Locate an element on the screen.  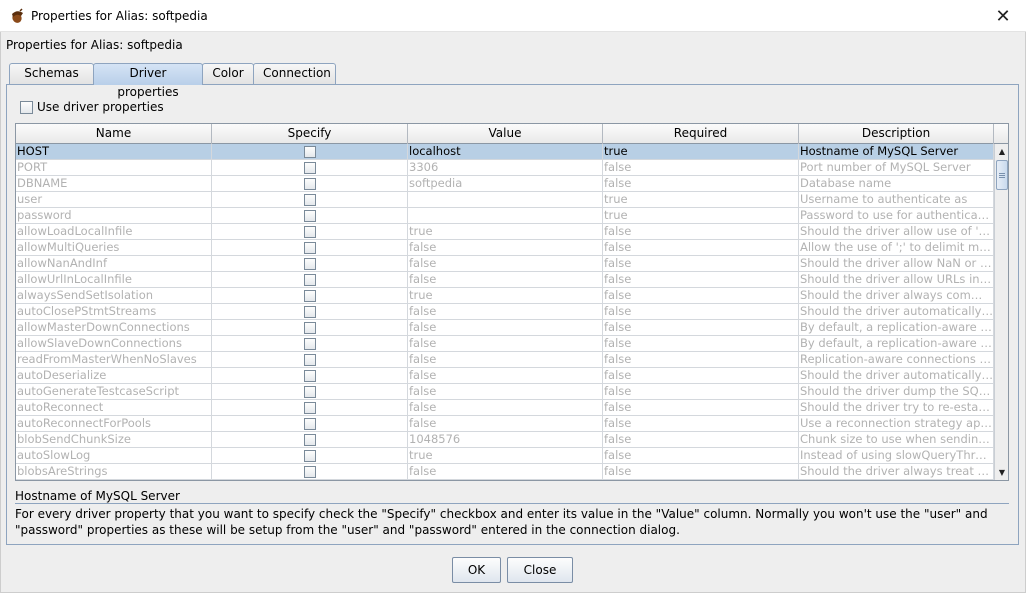
property-name-cell: autoReconnect is located at coordinates (114, 408).